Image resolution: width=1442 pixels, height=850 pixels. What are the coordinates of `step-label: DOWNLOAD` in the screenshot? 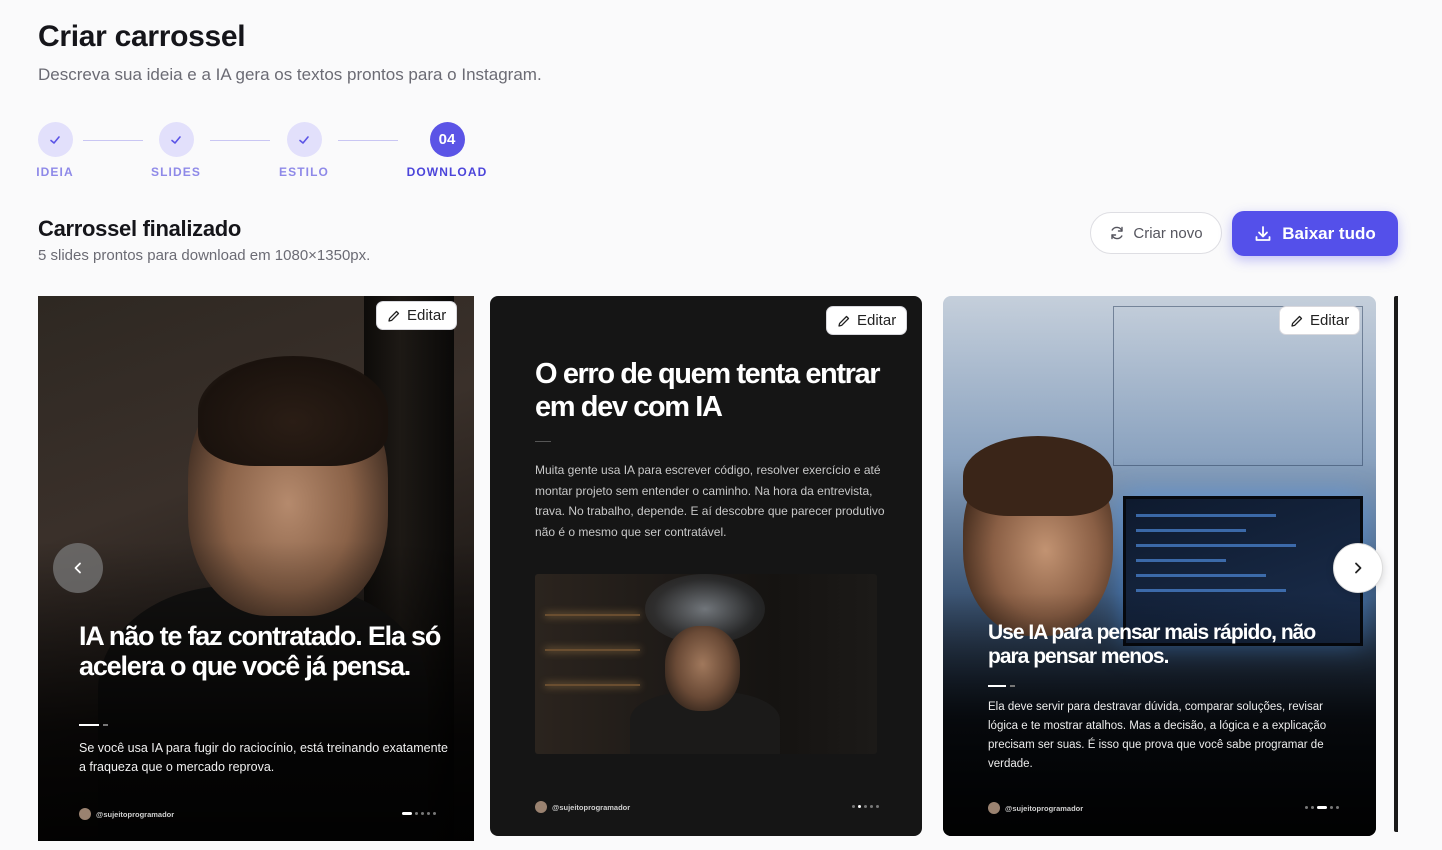 It's located at (447, 172).